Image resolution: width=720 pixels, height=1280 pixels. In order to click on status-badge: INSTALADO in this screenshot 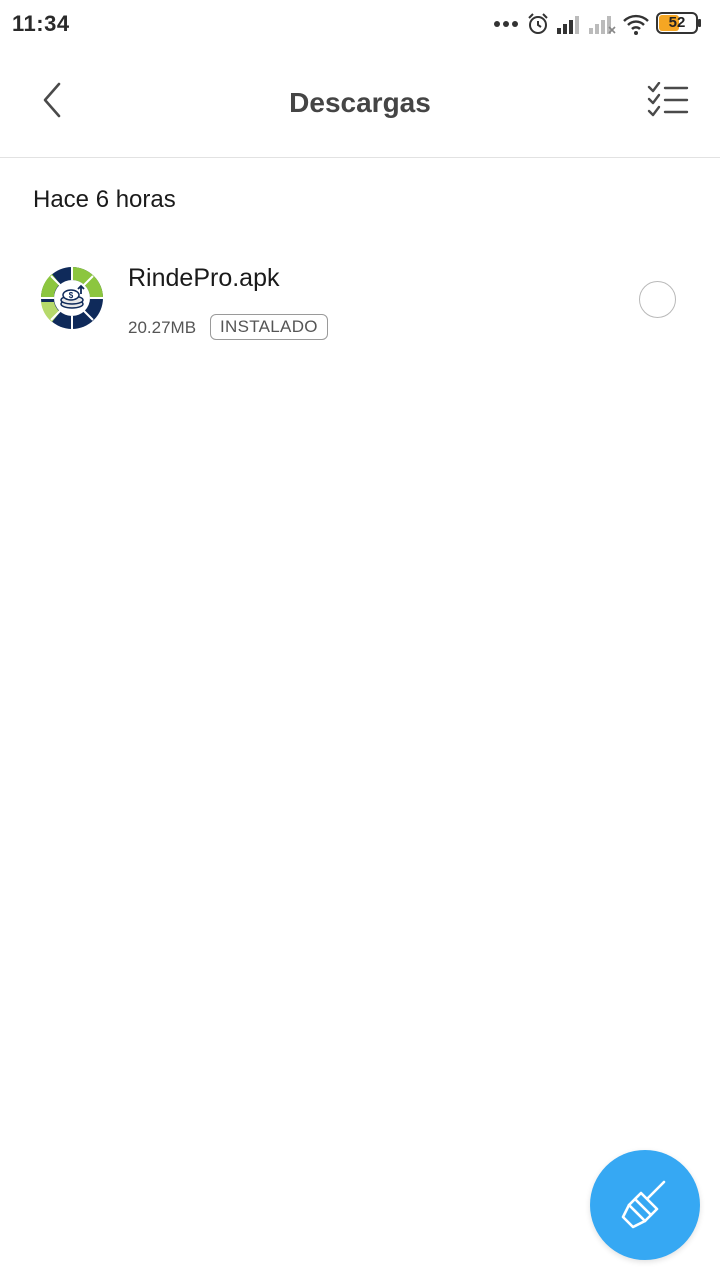, I will do `click(269, 327)`.